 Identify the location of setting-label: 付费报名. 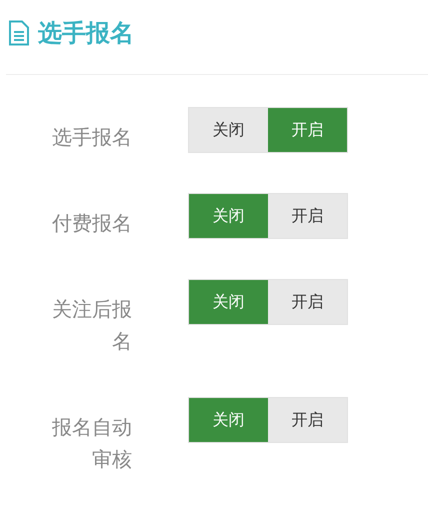
(91, 223).